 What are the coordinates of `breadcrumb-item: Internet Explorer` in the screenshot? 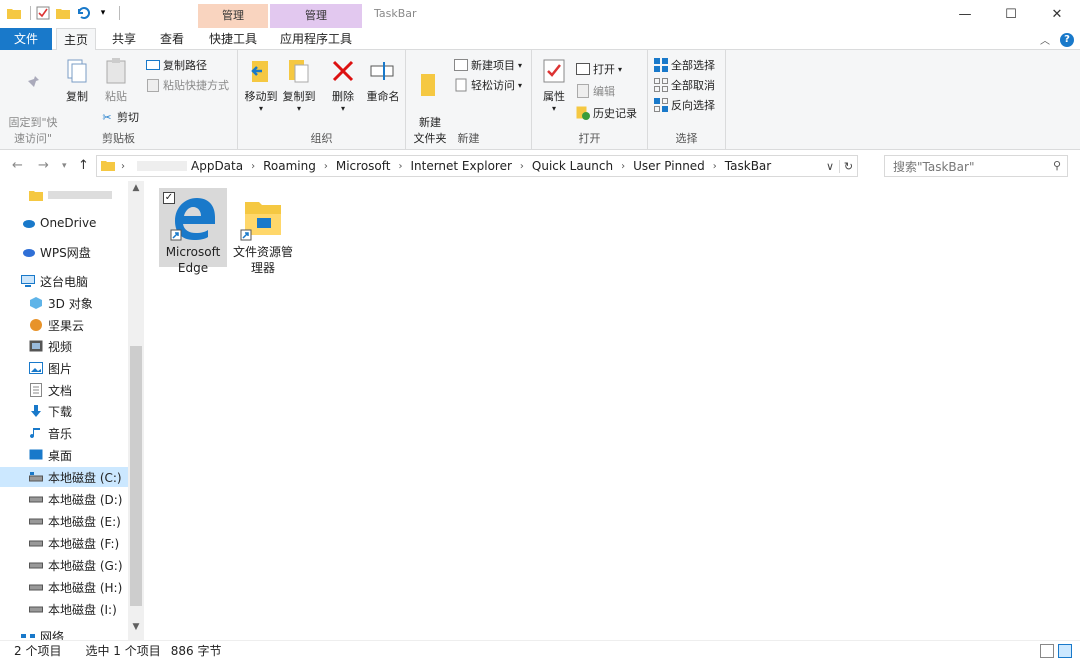 It's located at (460, 166).